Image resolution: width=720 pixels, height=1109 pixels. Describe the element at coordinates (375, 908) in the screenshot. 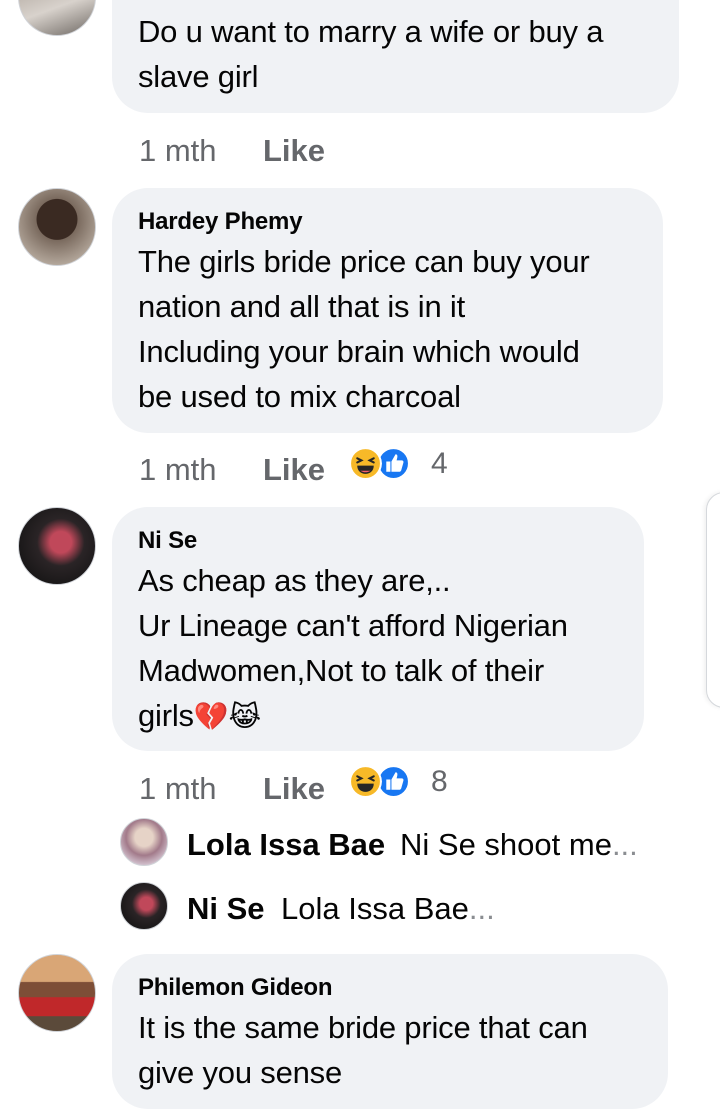

I see `reply-text: Lola Issa Bae` at that location.